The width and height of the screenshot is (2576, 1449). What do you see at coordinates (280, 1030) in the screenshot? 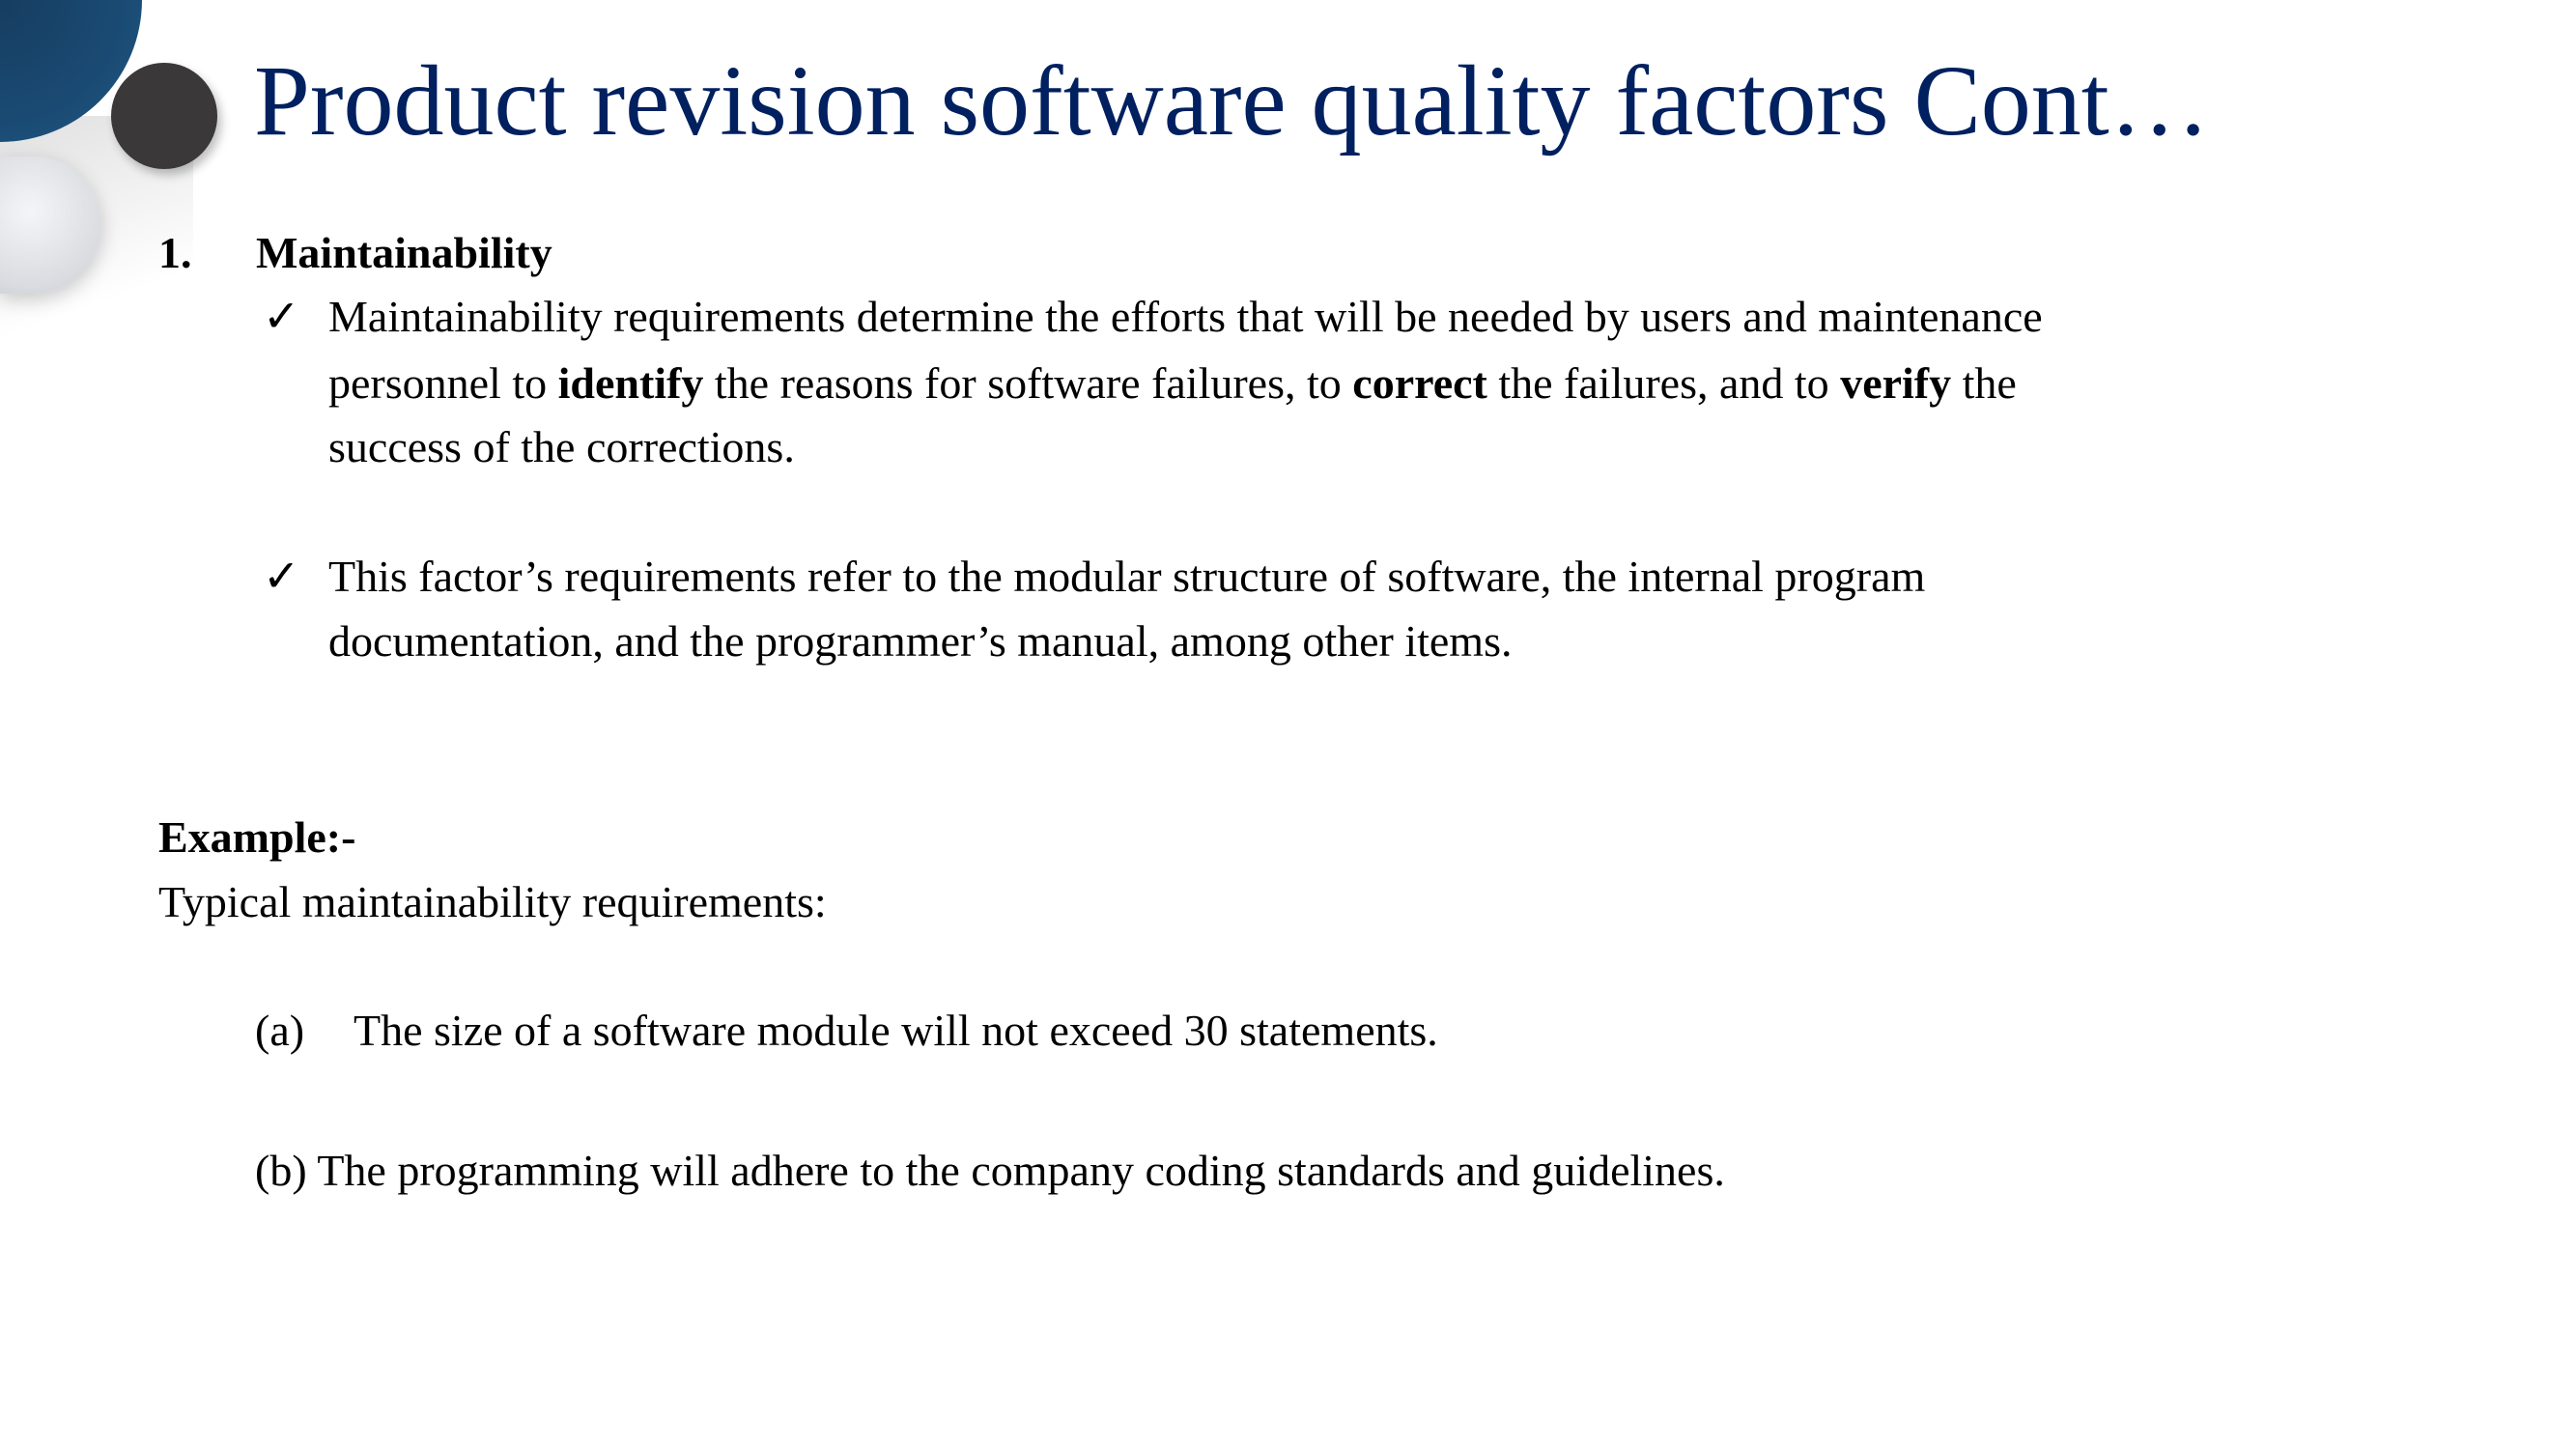
I see `example-item-a-label: (a)` at bounding box center [280, 1030].